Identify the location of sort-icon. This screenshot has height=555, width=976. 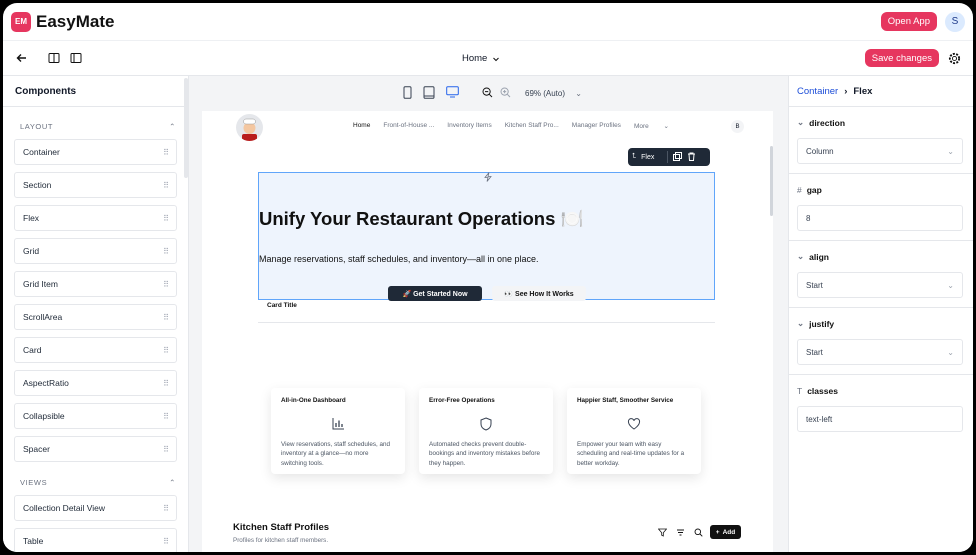
(680, 532).